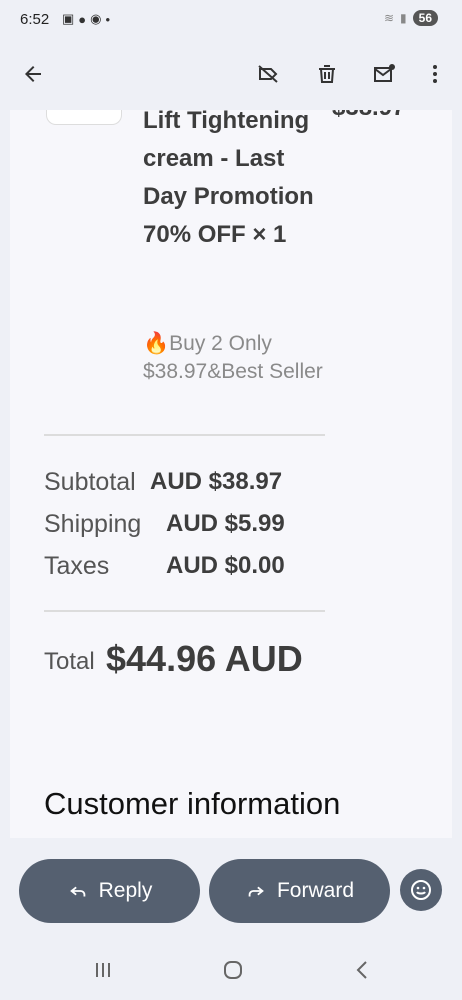  What do you see at coordinates (363, 970) in the screenshot?
I see `back-nav-icon` at bounding box center [363, 970].